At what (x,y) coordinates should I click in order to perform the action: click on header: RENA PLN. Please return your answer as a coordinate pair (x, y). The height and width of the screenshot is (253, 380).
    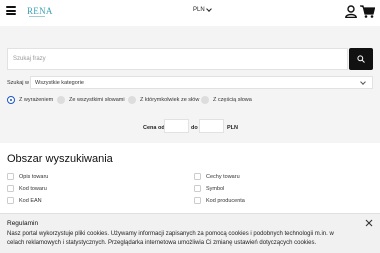
    Looking at the image, I should click on (190, 13).